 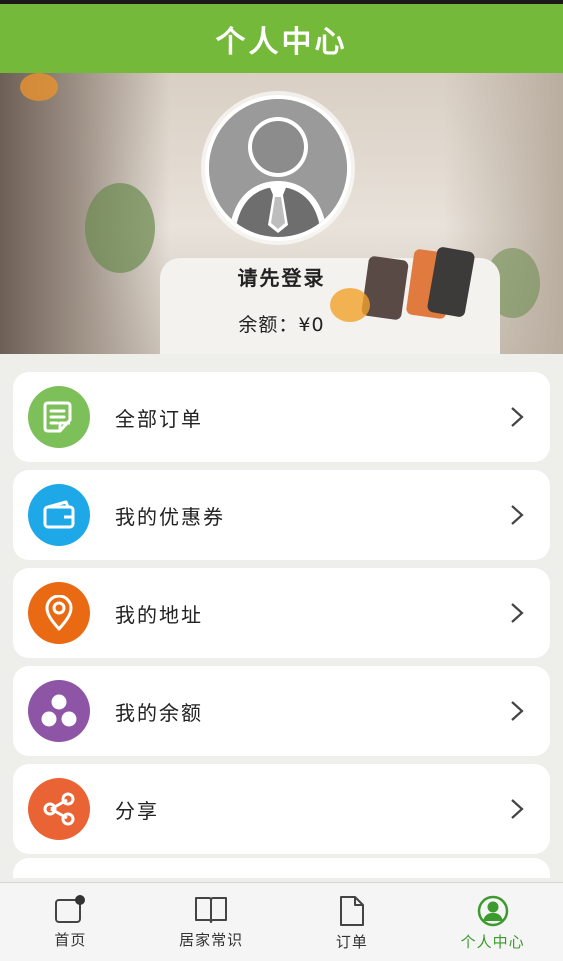 What do you see at coordinates (351, 911) in the screenshot?
I see `document-icon` at bounding box center [351, 911].